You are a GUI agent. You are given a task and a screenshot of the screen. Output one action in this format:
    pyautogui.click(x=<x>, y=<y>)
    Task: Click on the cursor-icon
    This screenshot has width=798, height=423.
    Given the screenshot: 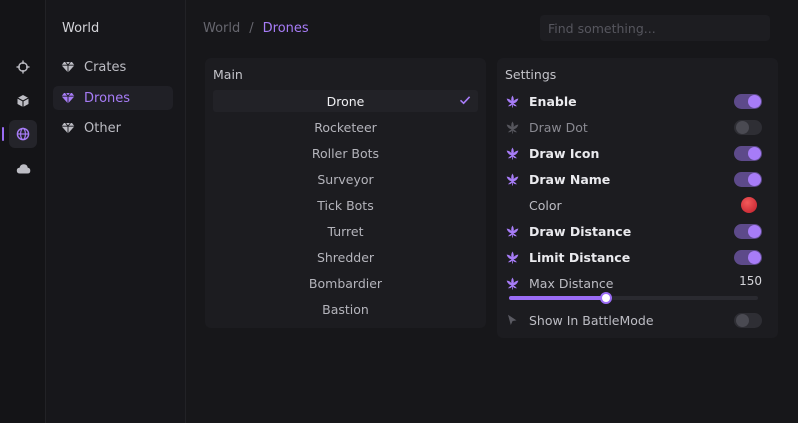 What is the action you would take?
    pyautogui.click(x=512, y=320)
    